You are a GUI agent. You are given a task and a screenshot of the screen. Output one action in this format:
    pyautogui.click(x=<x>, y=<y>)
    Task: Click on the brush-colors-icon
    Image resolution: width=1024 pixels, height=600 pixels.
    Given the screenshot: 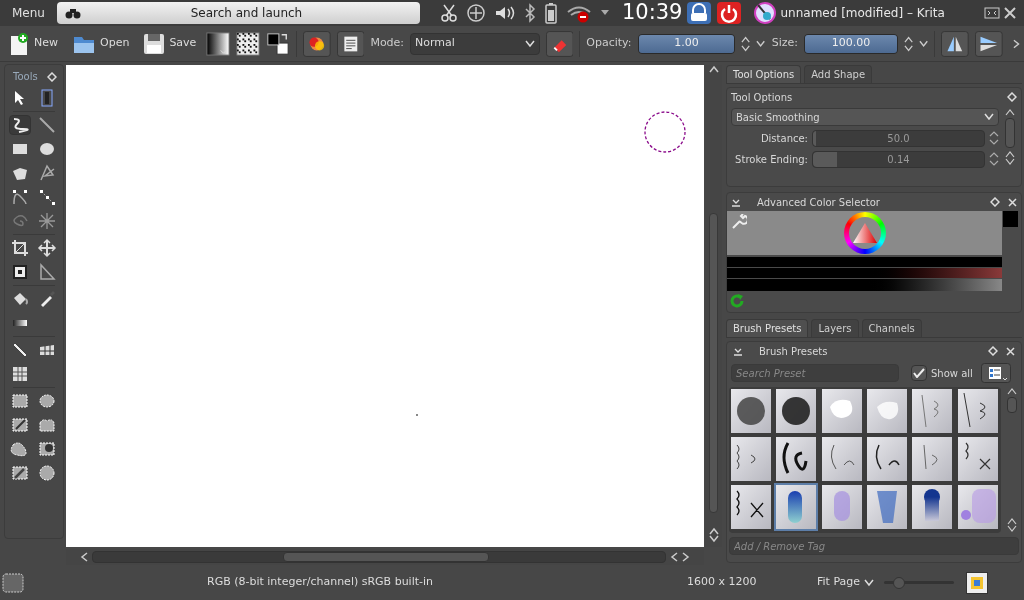 What is the action you would take?
    pyautogui.click(x=317, y=43)
    